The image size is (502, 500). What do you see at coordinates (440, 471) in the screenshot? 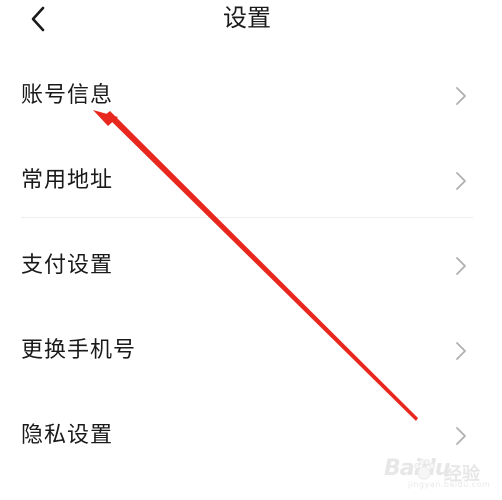
I see `baidu-jingyan-watermark: Baidu 经验 jingyan.baidu.com` at bounding box center [440, 471].